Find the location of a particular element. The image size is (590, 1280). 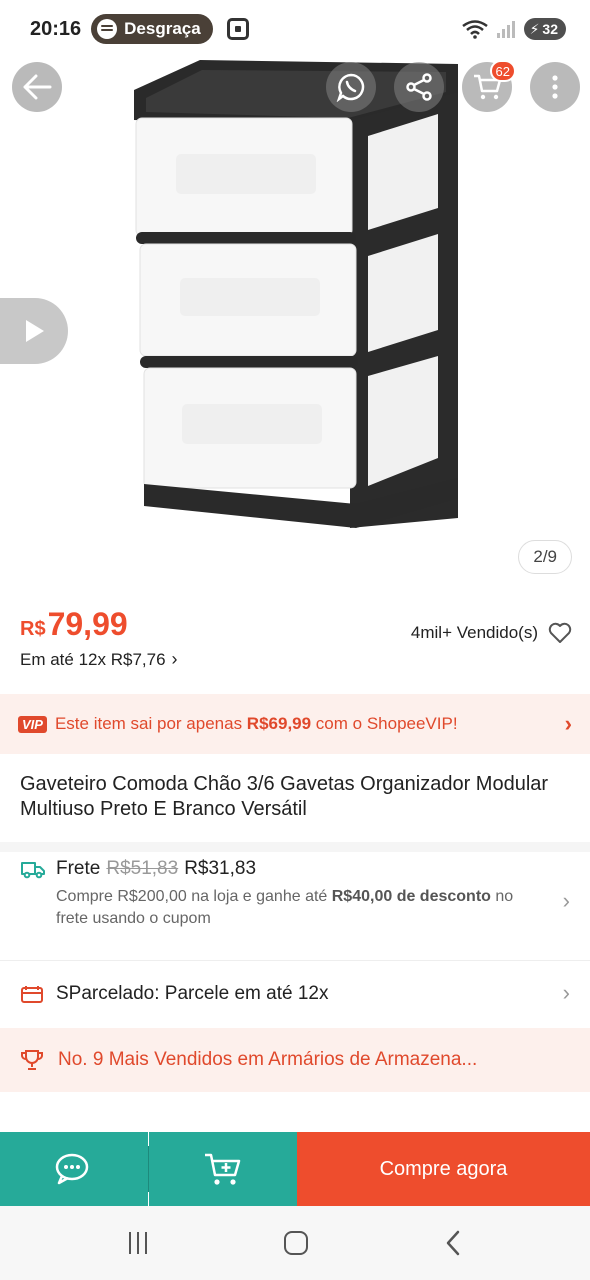

divider-line is located at coordinates (295, 960).